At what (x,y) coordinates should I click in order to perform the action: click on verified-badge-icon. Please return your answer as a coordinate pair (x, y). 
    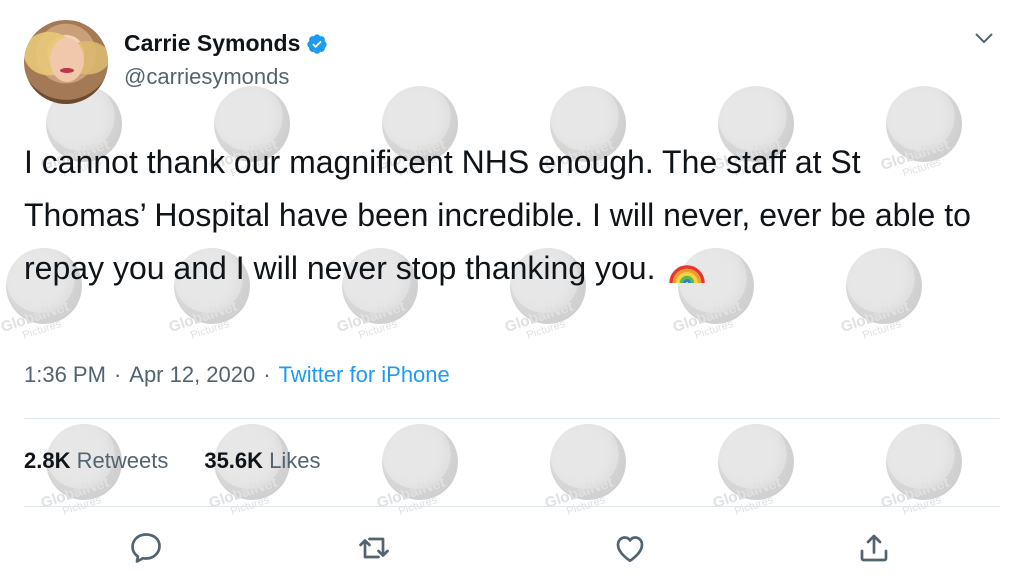
    Looking at the image, I should click on (317, 43).